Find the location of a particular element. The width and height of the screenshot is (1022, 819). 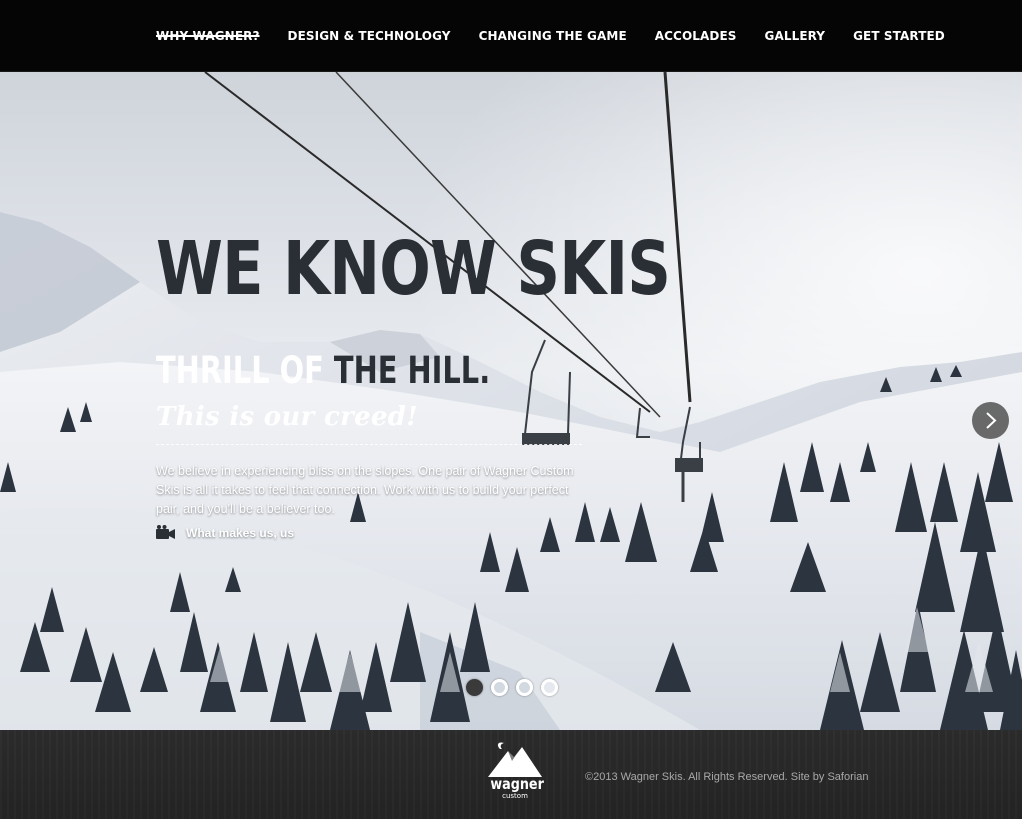

hero-subhead: THRILL OF THE HILL. is located at coordinates (323, 370).